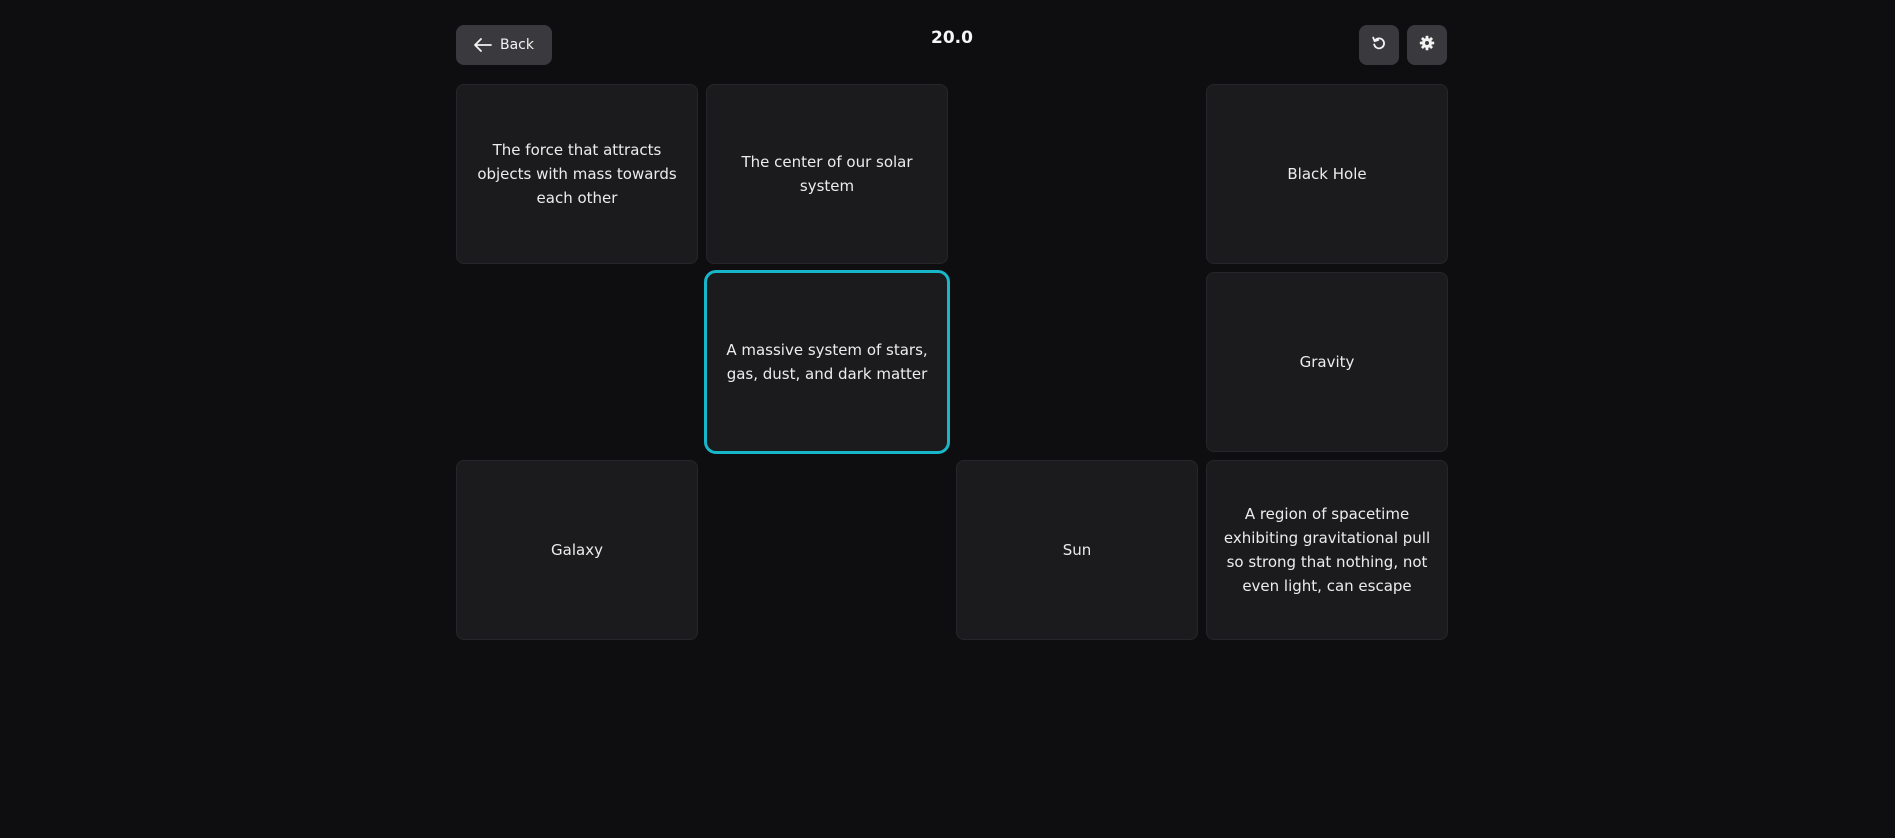 The image size is (1895, 838). What do you see at coordinates (517, 45) in the screenshot?
I see `back-button-label: Back` at bounding box center [517, 45].